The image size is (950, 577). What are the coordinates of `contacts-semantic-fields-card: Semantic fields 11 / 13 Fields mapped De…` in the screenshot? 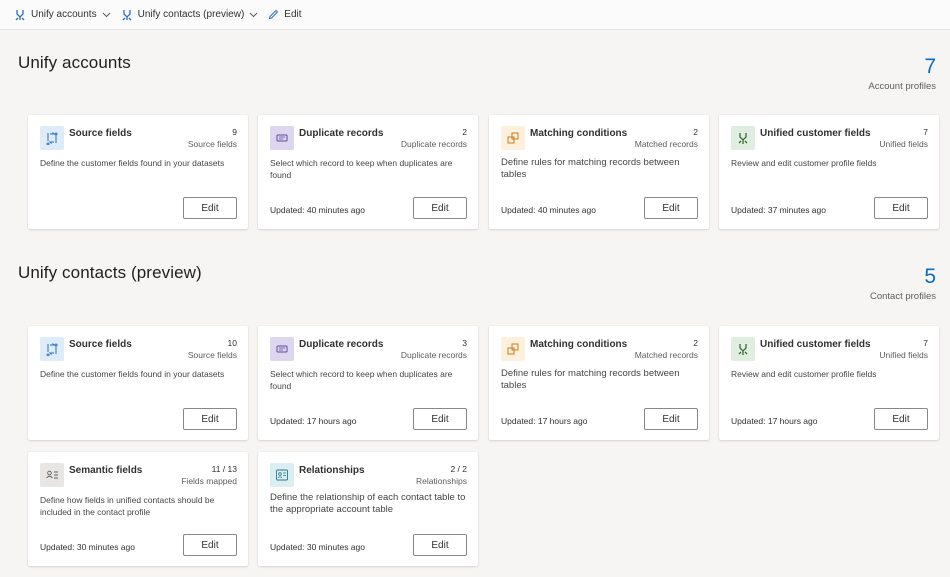 It's located at (138, 509).